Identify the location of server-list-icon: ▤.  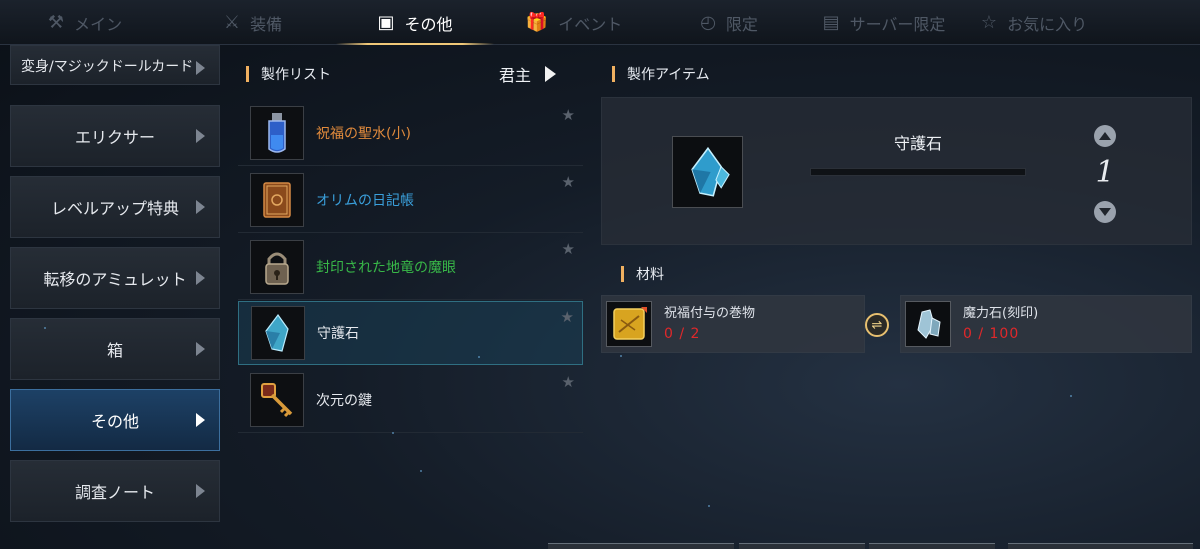
(831, 22).